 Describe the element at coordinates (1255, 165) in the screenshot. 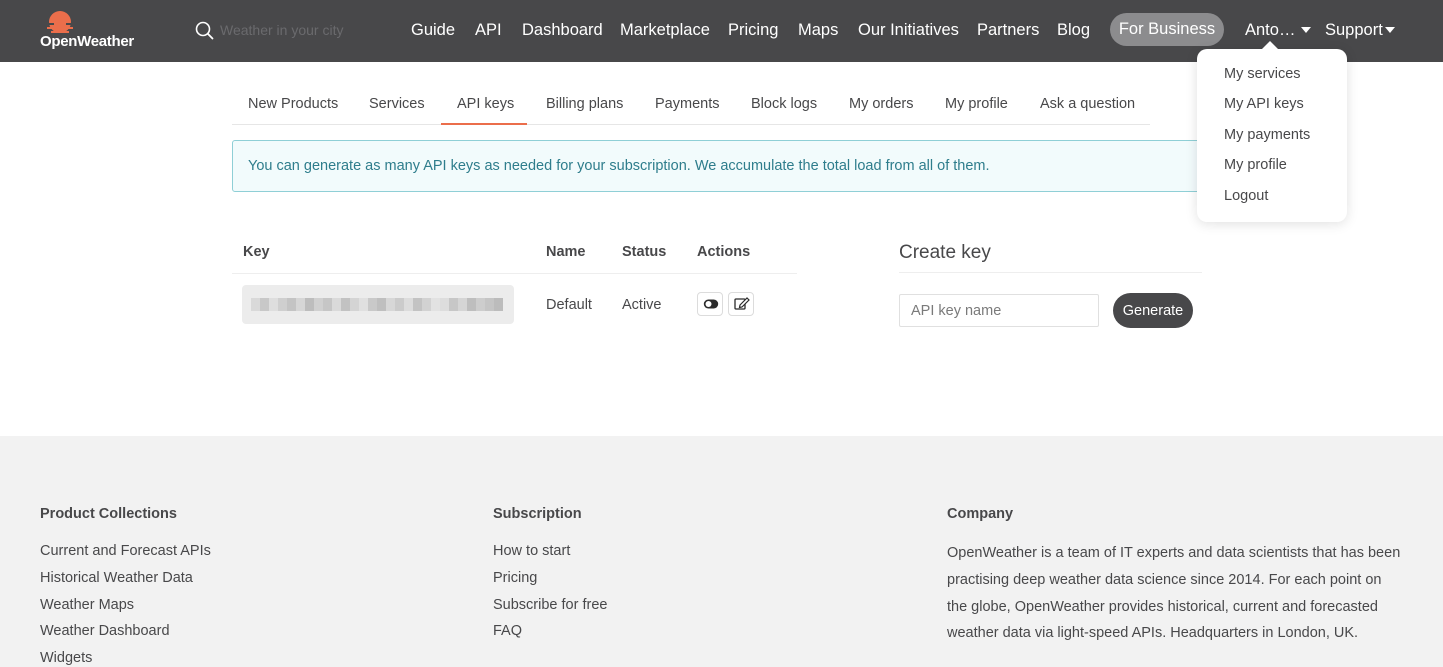

I see `menu-my-profile: My profile` at that location.